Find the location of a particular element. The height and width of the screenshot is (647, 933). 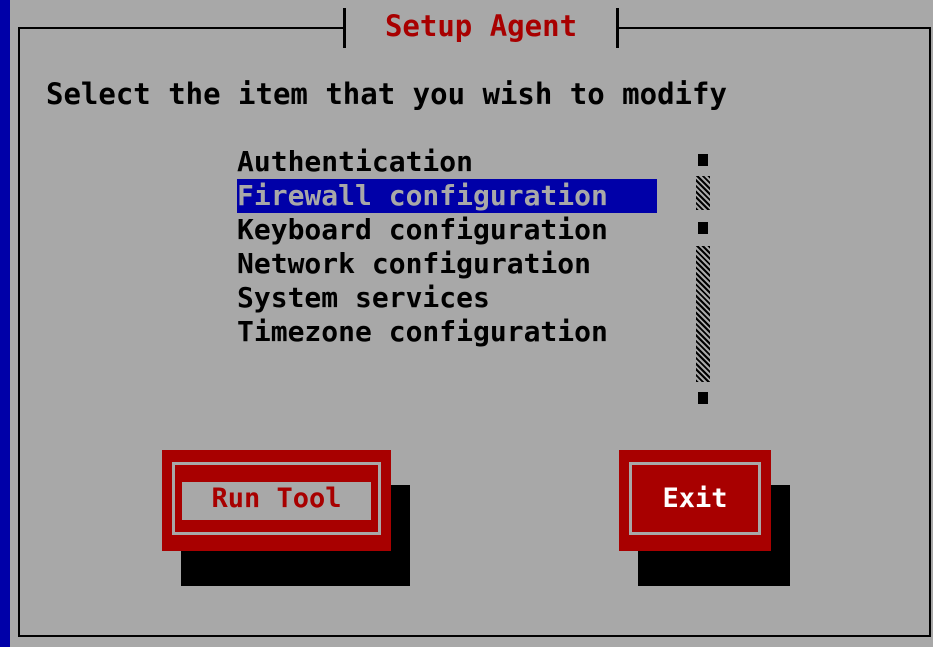

dialog-title: Setup Agent is located at coordinates (481, 26).